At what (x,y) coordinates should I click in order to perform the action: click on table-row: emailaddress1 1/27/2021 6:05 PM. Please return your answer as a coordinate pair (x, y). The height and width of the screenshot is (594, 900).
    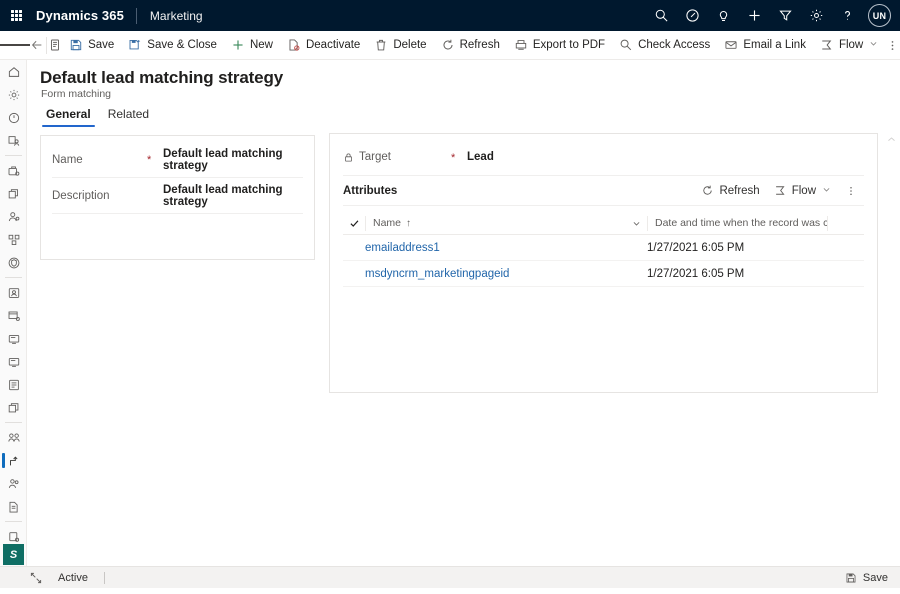
    Looking at the image, I should click on (603, 248).